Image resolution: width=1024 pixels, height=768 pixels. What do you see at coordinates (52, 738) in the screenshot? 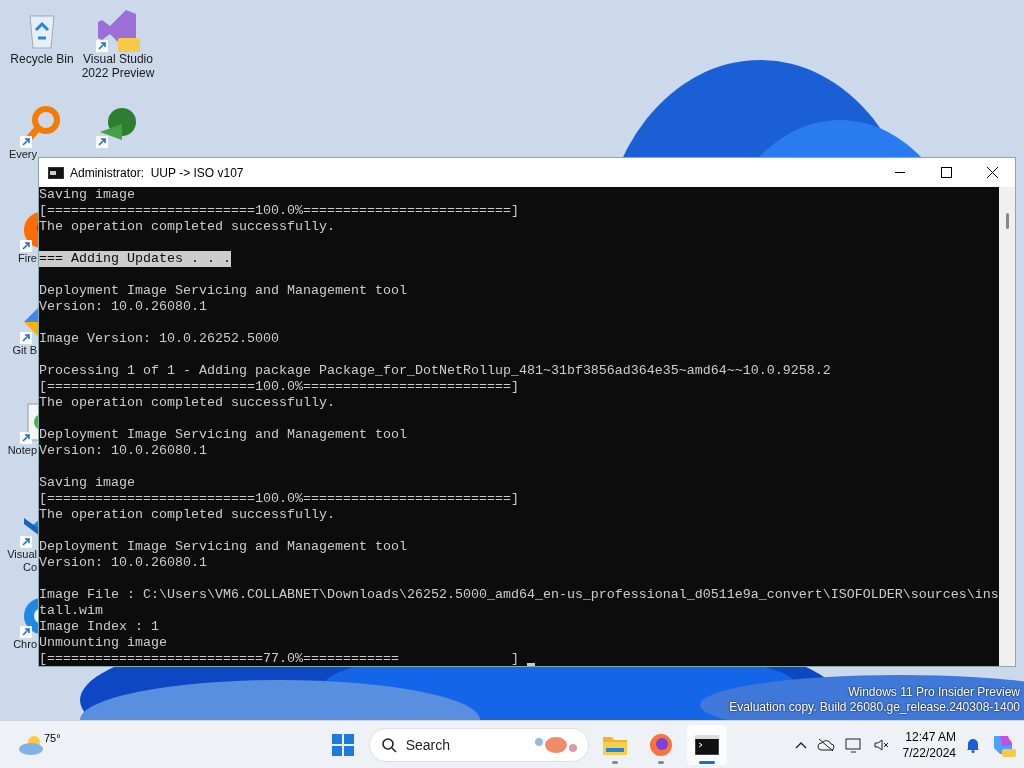
I see `temperature-text: 75°` at bounding box center [52, 738].